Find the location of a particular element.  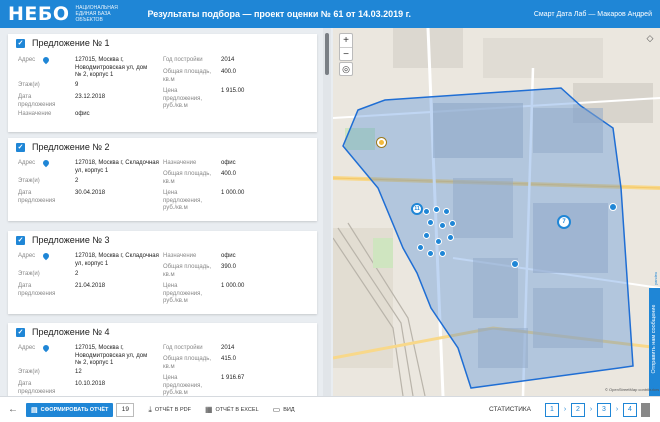

yandex-label: yandex is located at coordinates (655, 278).